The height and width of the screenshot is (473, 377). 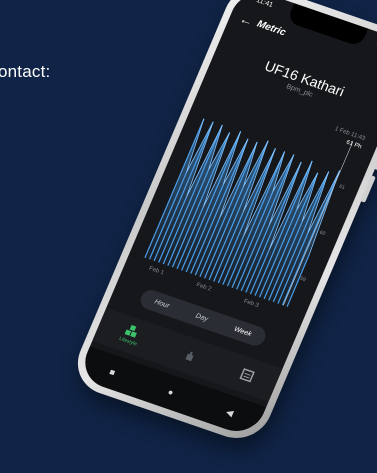 I want to click on nav-item-lifestyle: Lifestyle, so click(x=130, y=335).